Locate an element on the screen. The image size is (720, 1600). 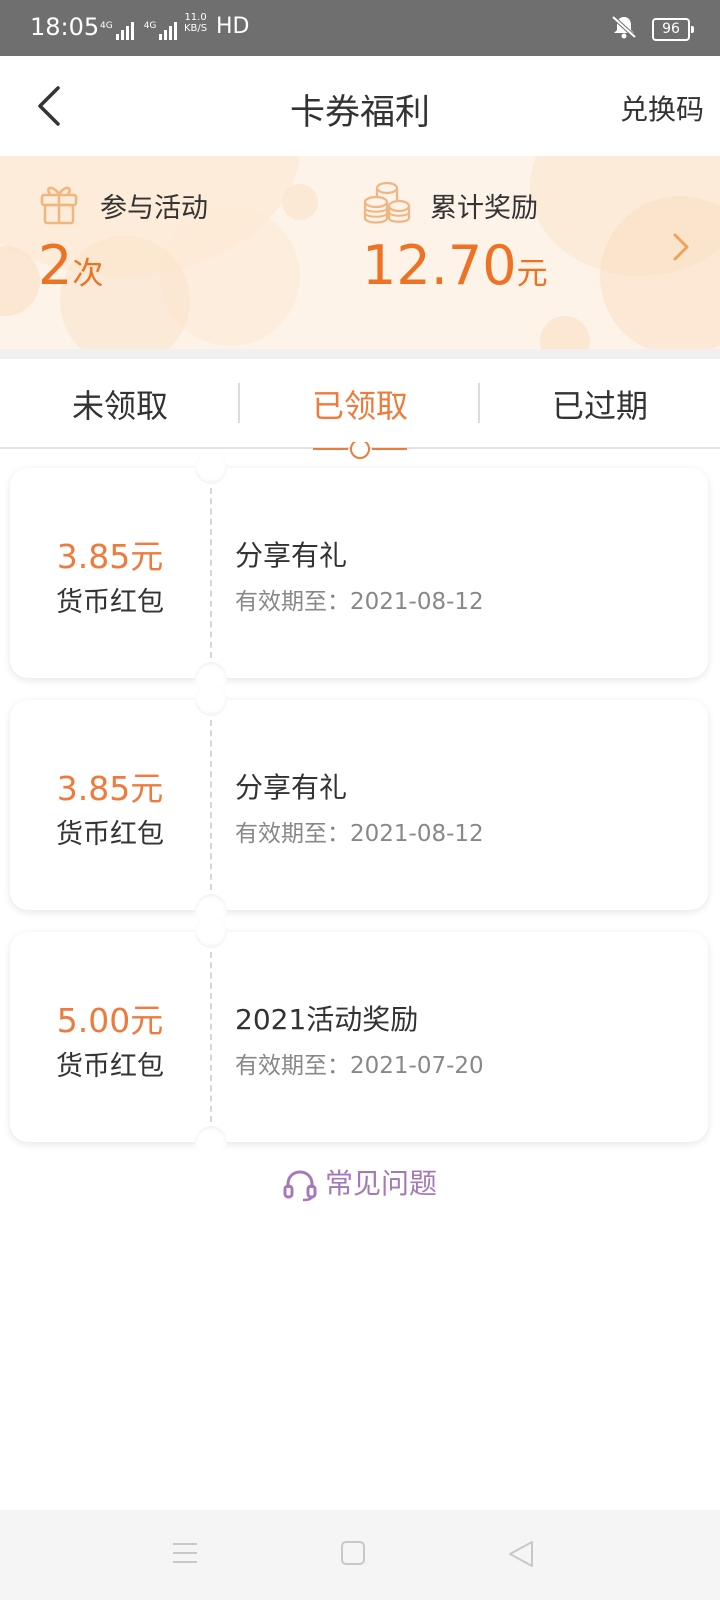
coupon-title: 2021活动奖励 is located at coordinates (327, 1019).